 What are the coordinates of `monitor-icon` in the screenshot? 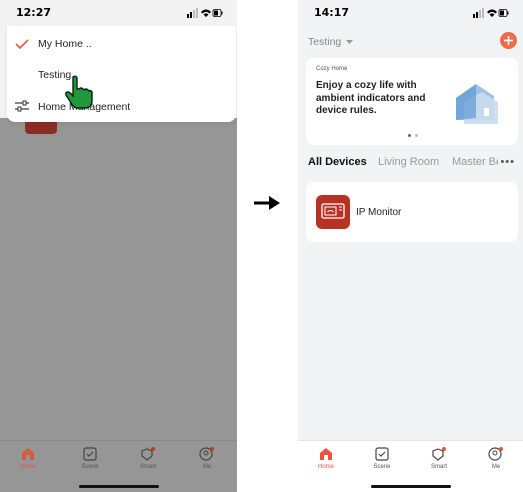 It's located at (333, 212).